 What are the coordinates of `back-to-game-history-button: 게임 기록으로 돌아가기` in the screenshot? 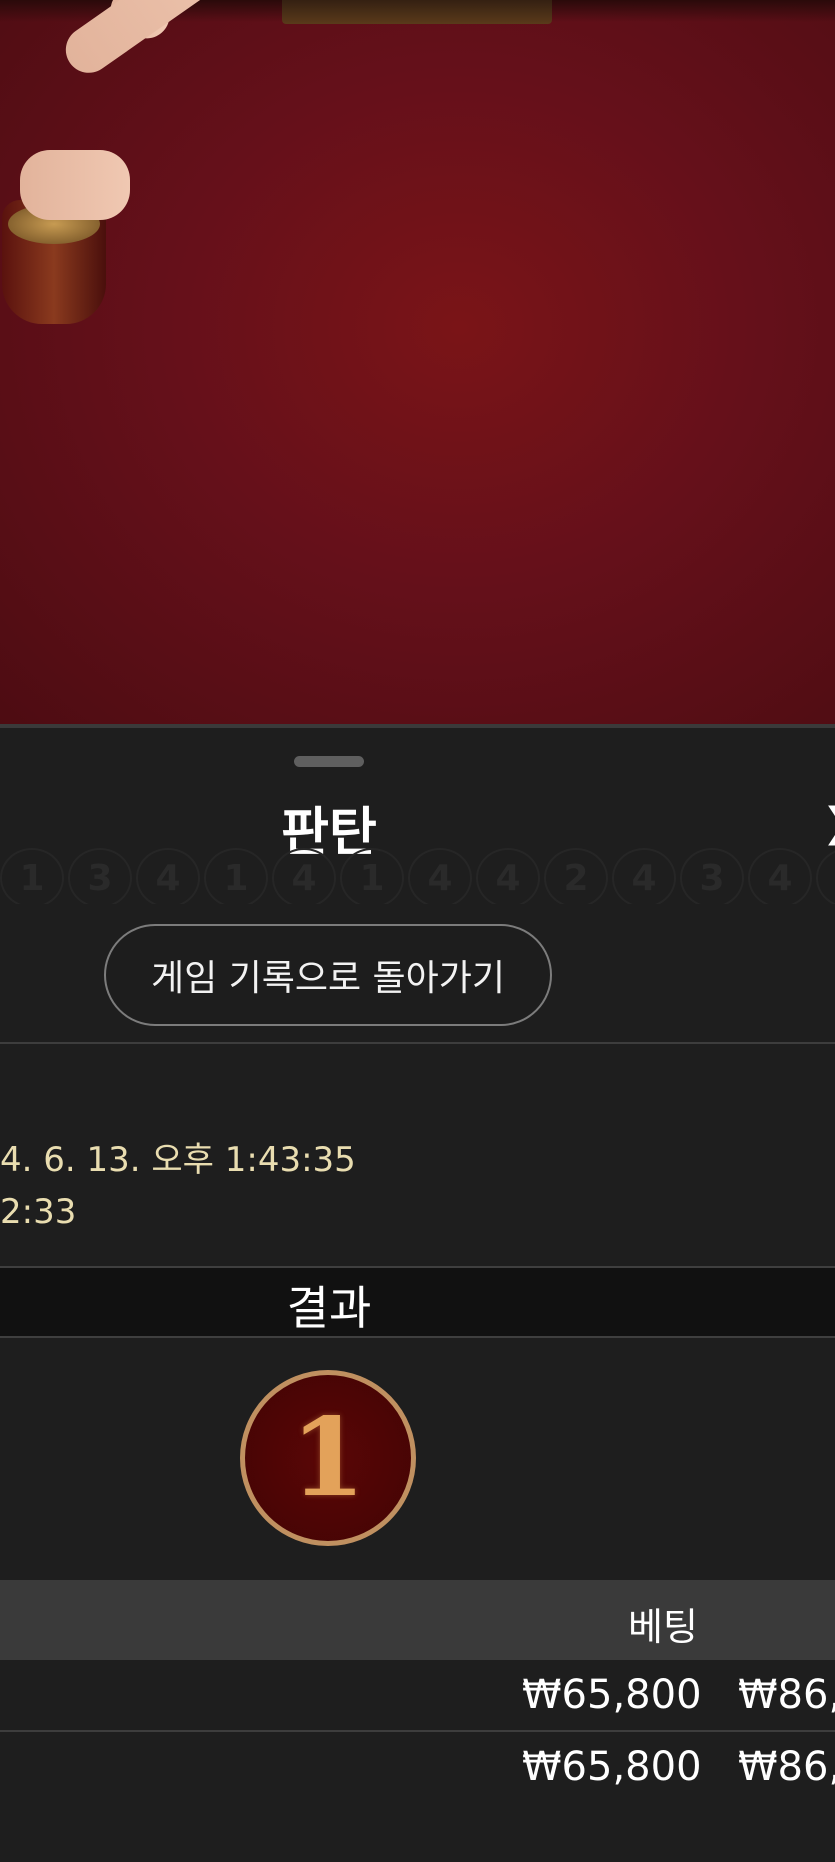 It's located at (328, 975).